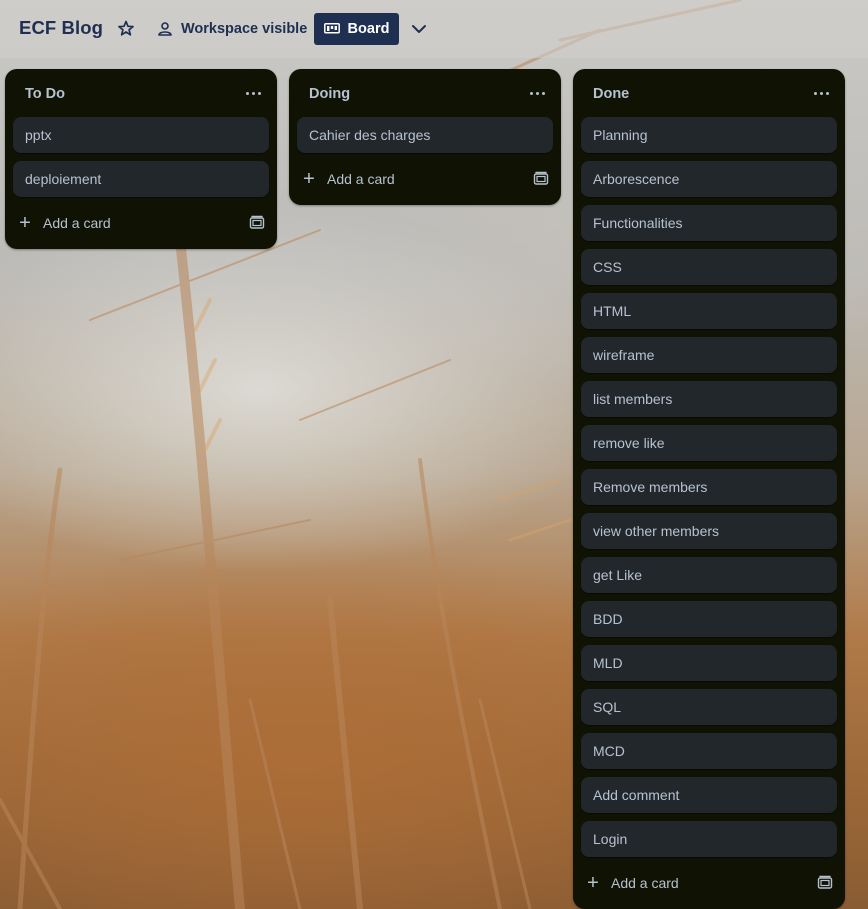 Image resolution: width=868 pixels, height=909 pixels. Describe the element at coordinates (61, 28) in the screenshot. I see `board-title: ECF Blog` at that location.